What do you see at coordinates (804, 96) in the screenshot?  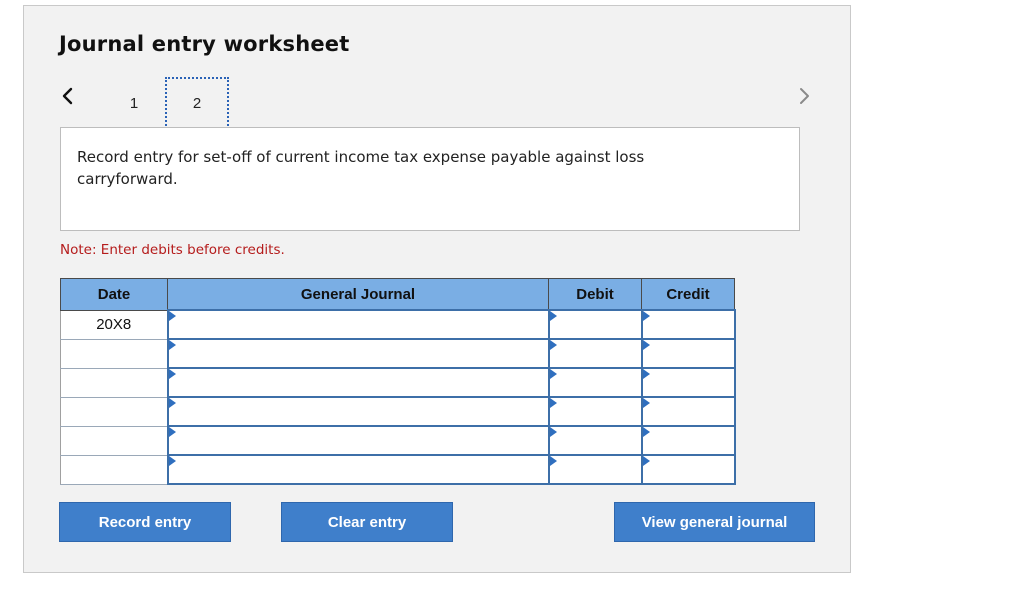 I see `chevron-right-icon` at bounding box center [804, 96].